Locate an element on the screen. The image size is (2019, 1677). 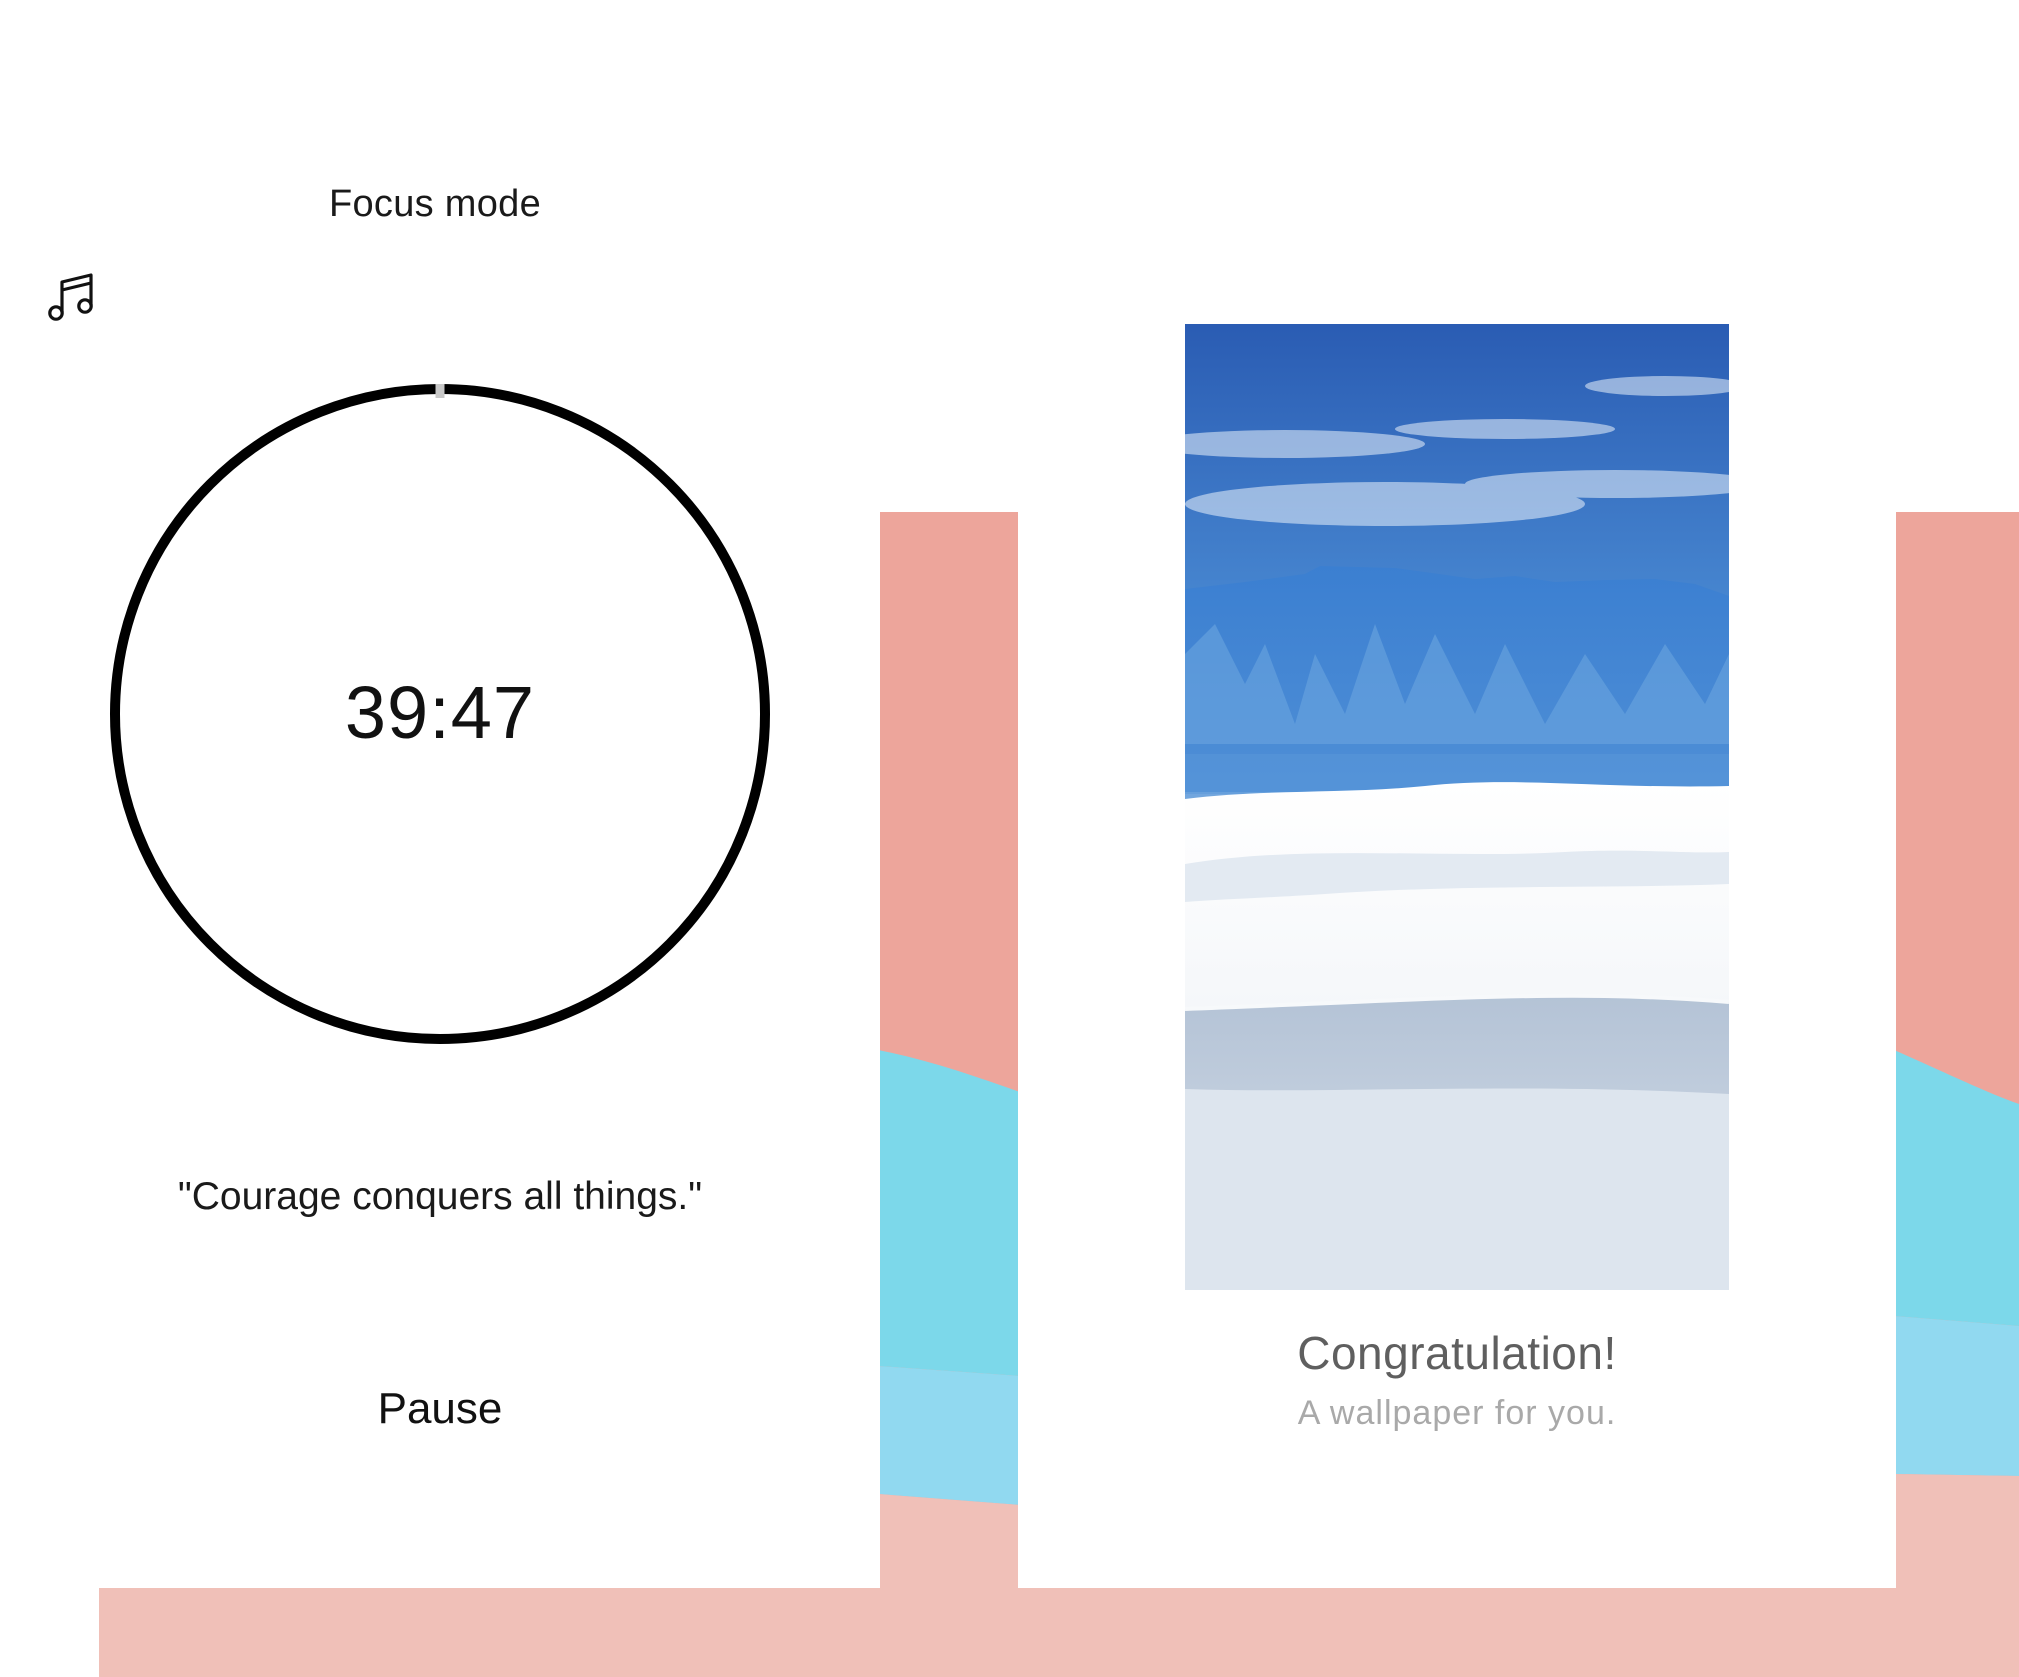
music-note-icon-glyph is located at coordinates (70, 297).